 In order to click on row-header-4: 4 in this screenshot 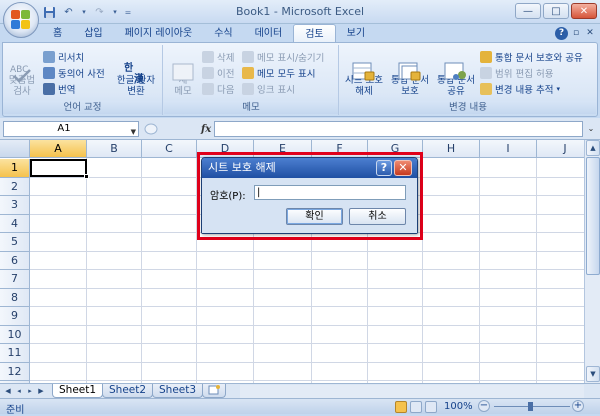, I will do `click(15, 223)`.